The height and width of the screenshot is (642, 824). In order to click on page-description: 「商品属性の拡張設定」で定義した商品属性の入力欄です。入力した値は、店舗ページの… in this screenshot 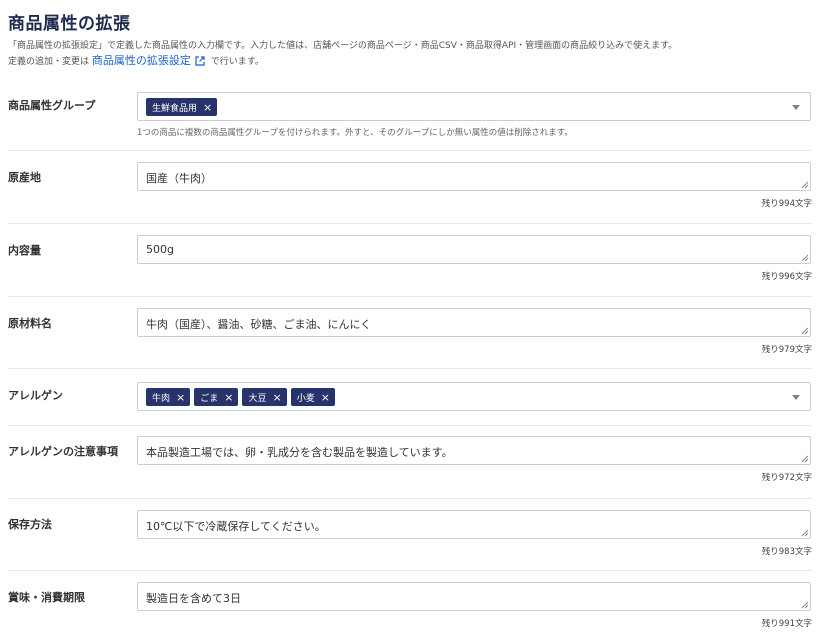, I will do `click(343, 46)`.